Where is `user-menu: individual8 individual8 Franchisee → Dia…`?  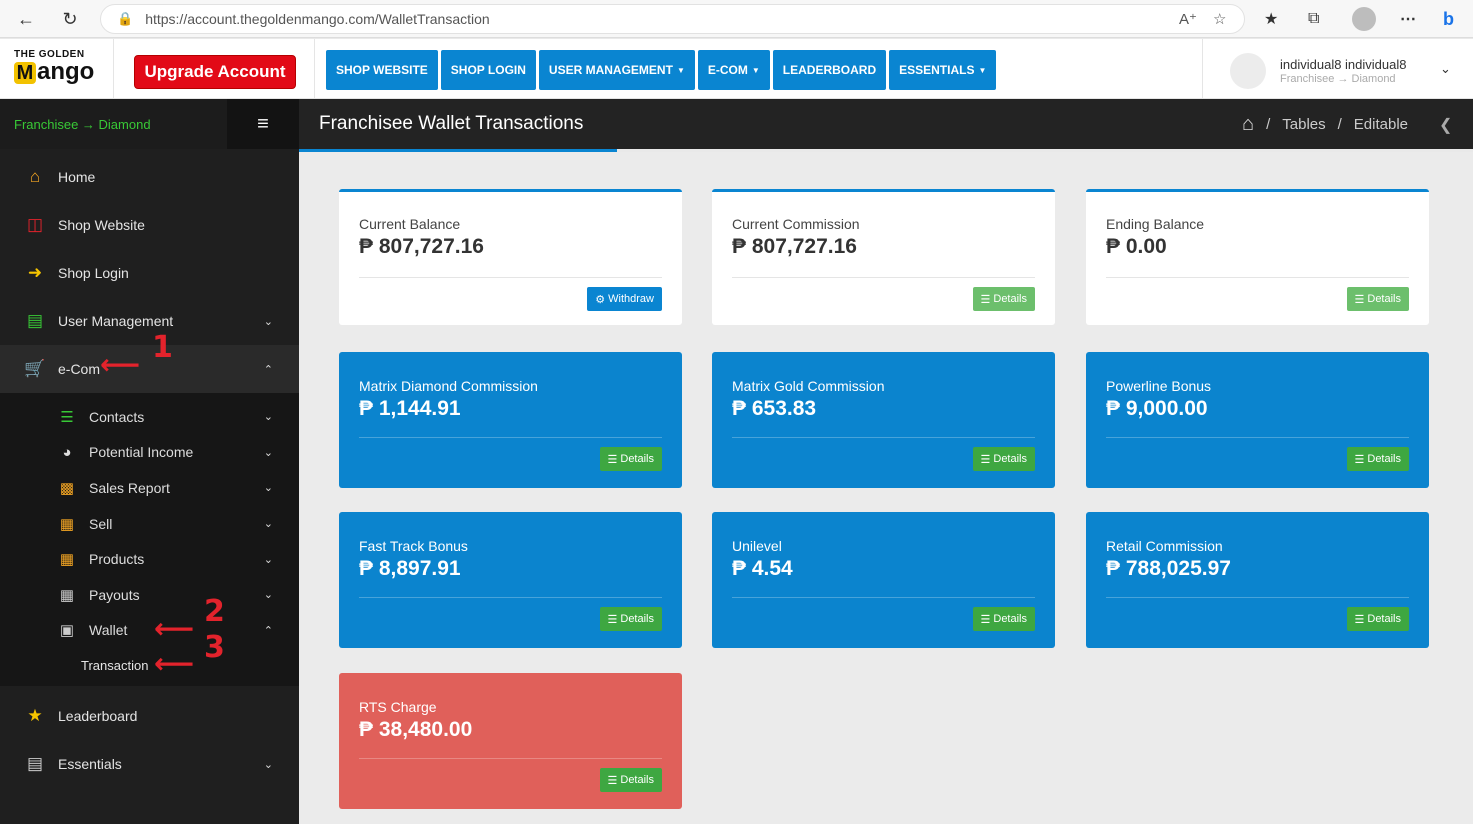
user-menu: individual8 individual8 Franchisee → Dia… is located at coordinates (1318, 71).